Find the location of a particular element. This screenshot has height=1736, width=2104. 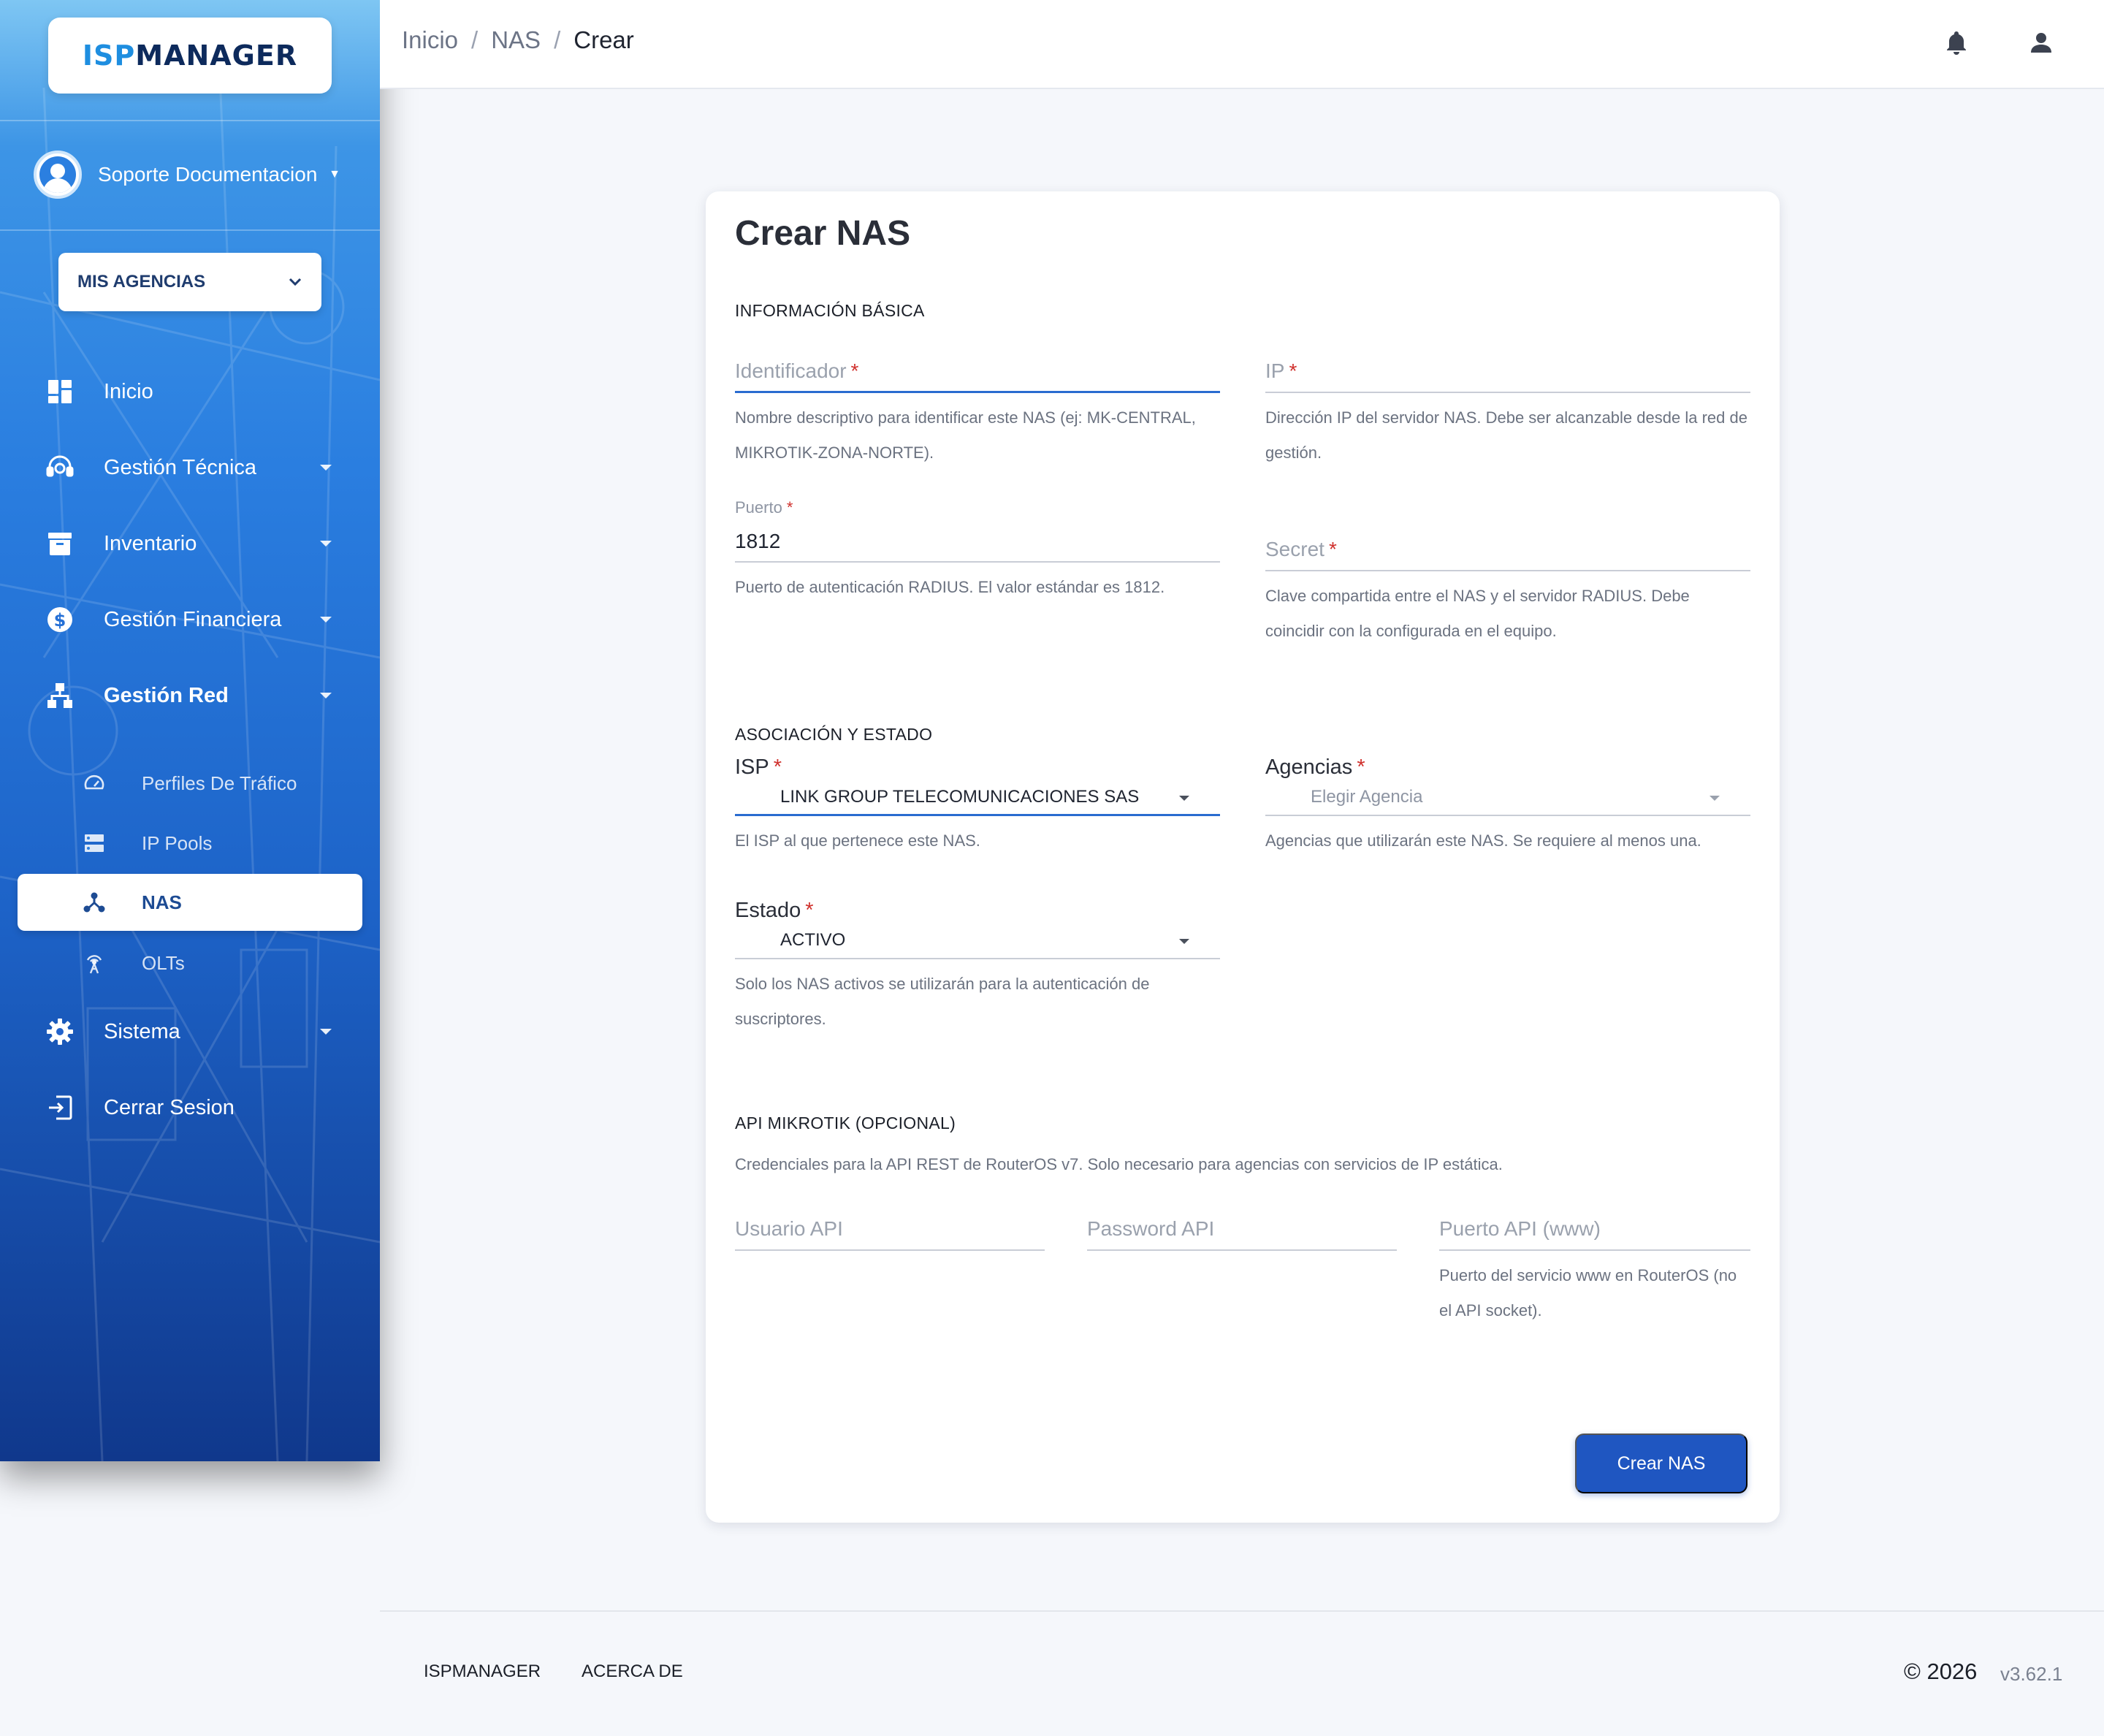

support-agent-icon is located at coordinates (60, 467).